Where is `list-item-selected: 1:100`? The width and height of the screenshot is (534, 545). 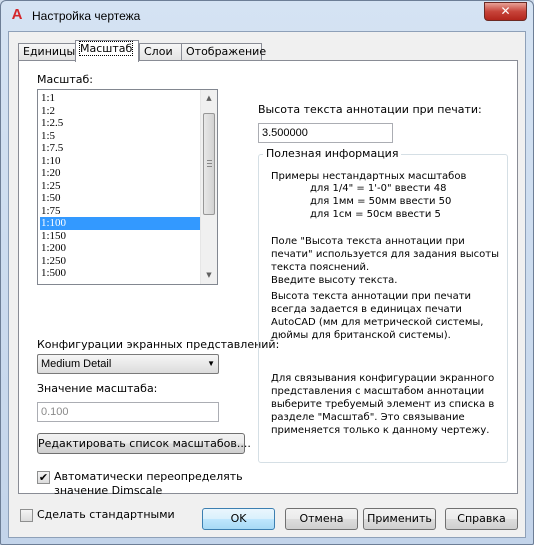 list-item-selected: 1:100 is located at coordinates (120, 223).